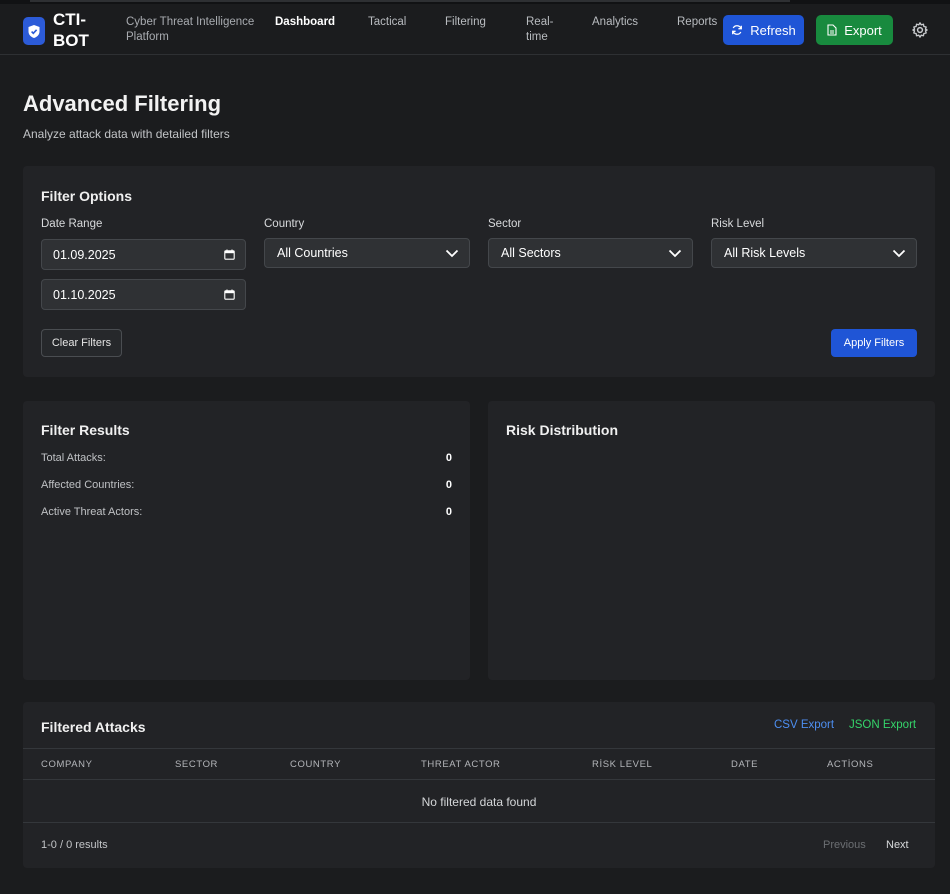 This screenshot has width=950, height=894. I want to click on clear-filters-button: Clear Filters, so click(81, 343).